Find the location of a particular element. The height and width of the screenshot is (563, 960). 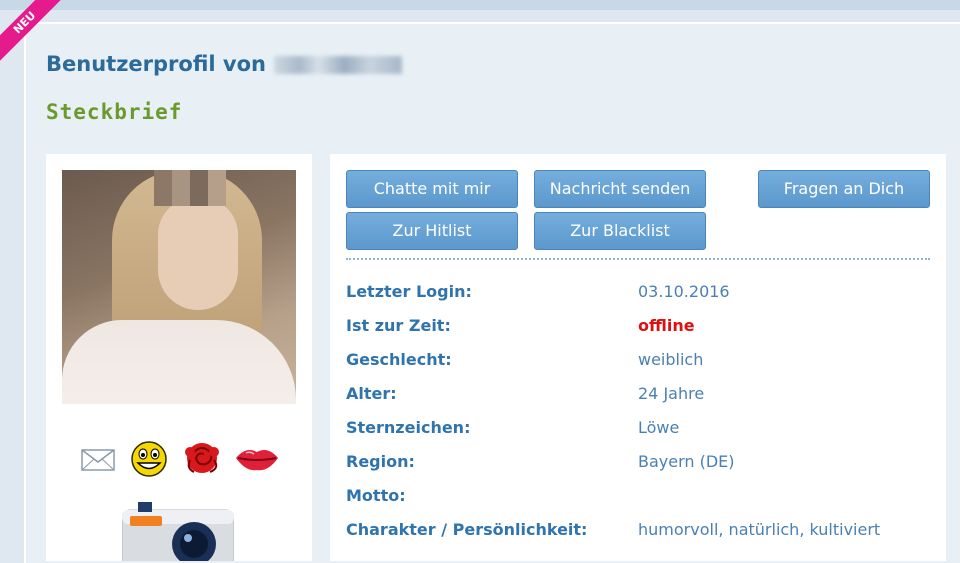

info-row-gender: Geschlecht: weiblich is located at coordinates (638, 363).